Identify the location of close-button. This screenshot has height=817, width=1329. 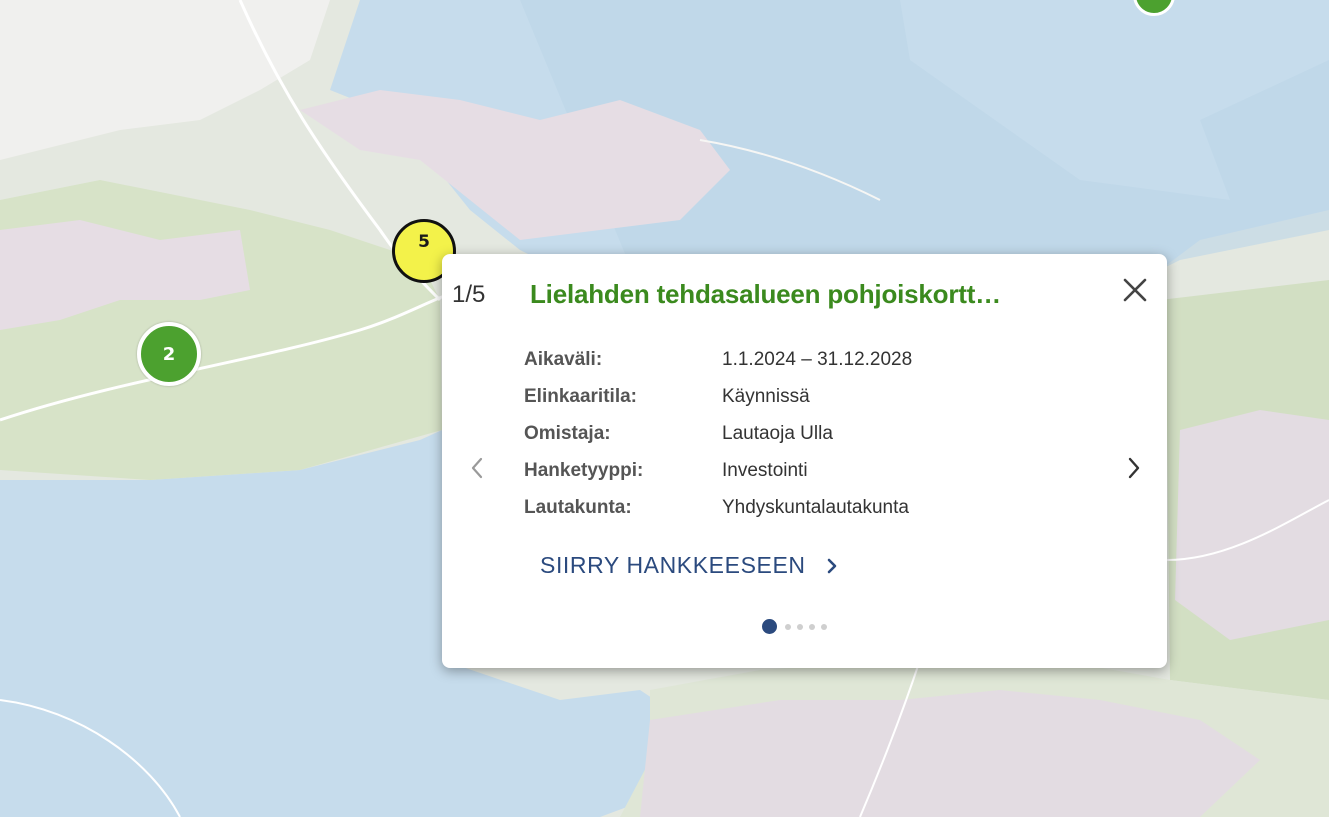
(1135, 290).